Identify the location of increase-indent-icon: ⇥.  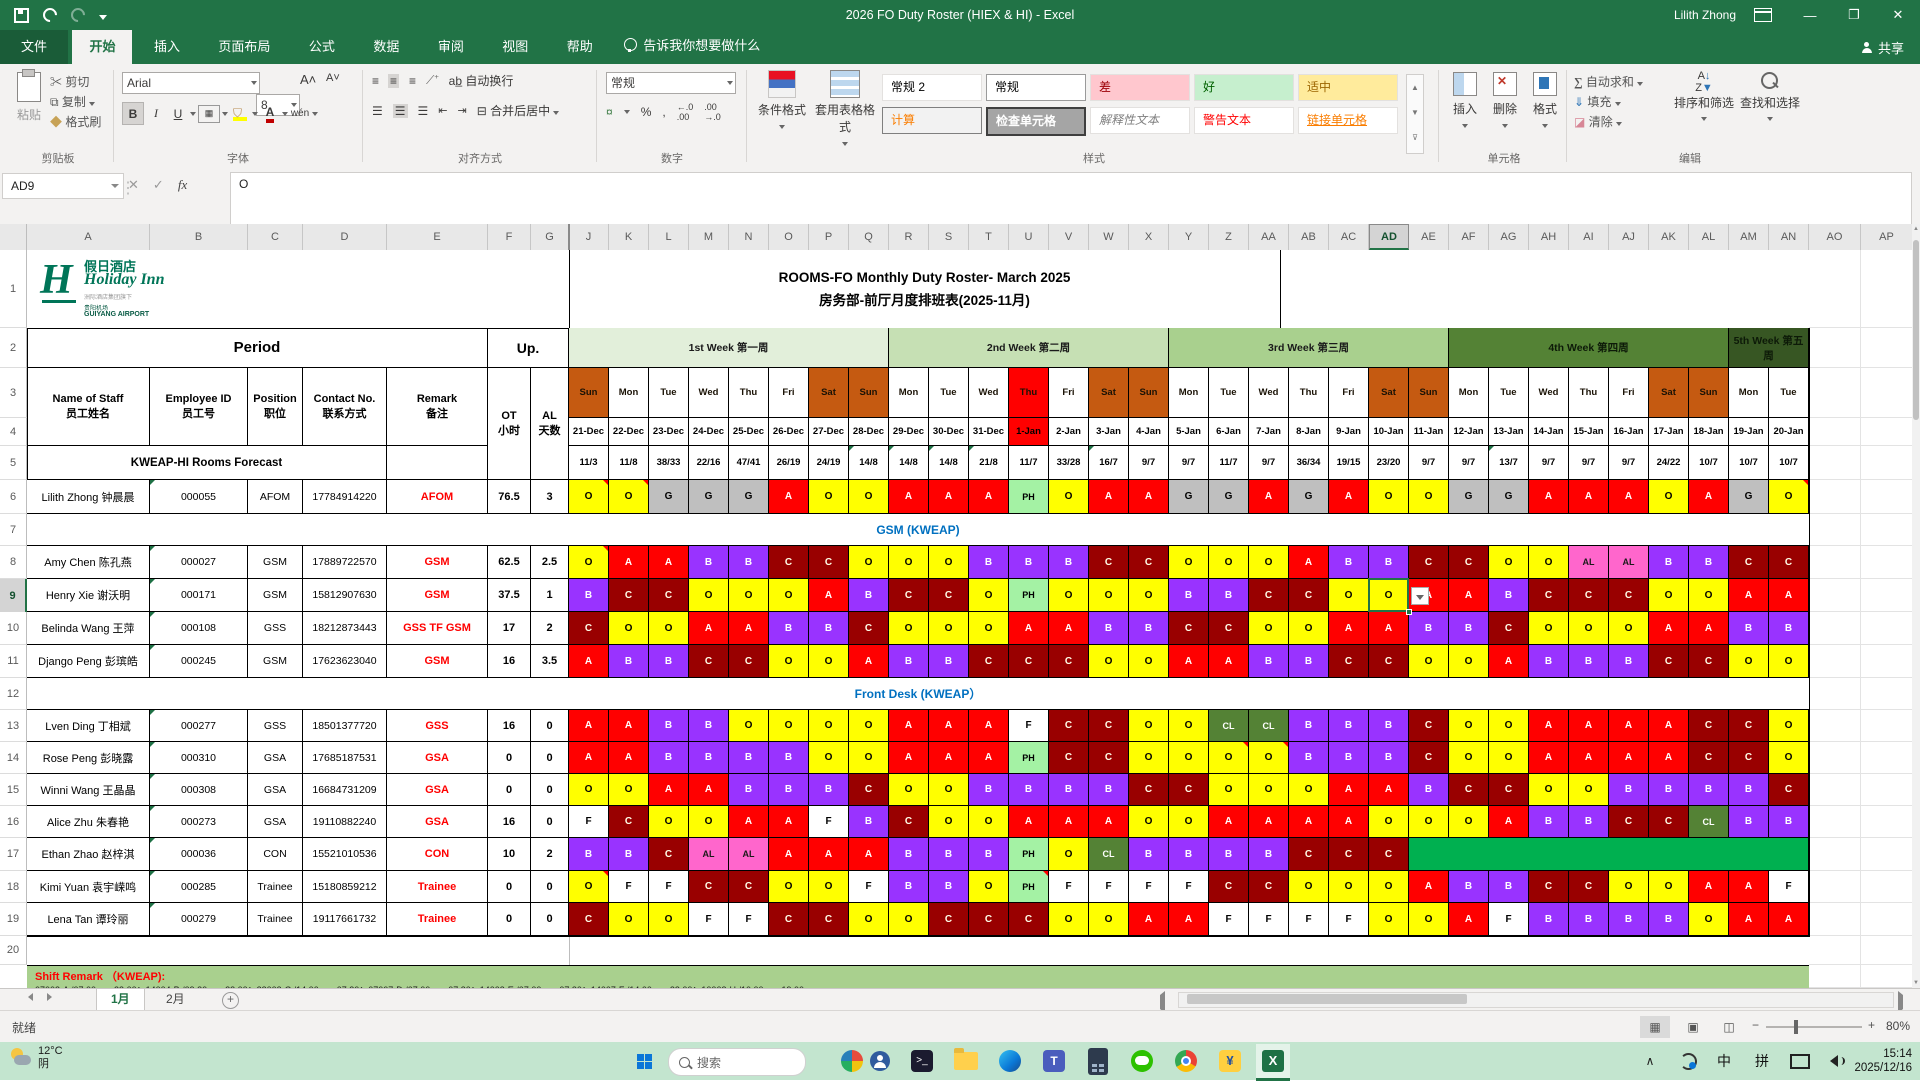
(462, 110).